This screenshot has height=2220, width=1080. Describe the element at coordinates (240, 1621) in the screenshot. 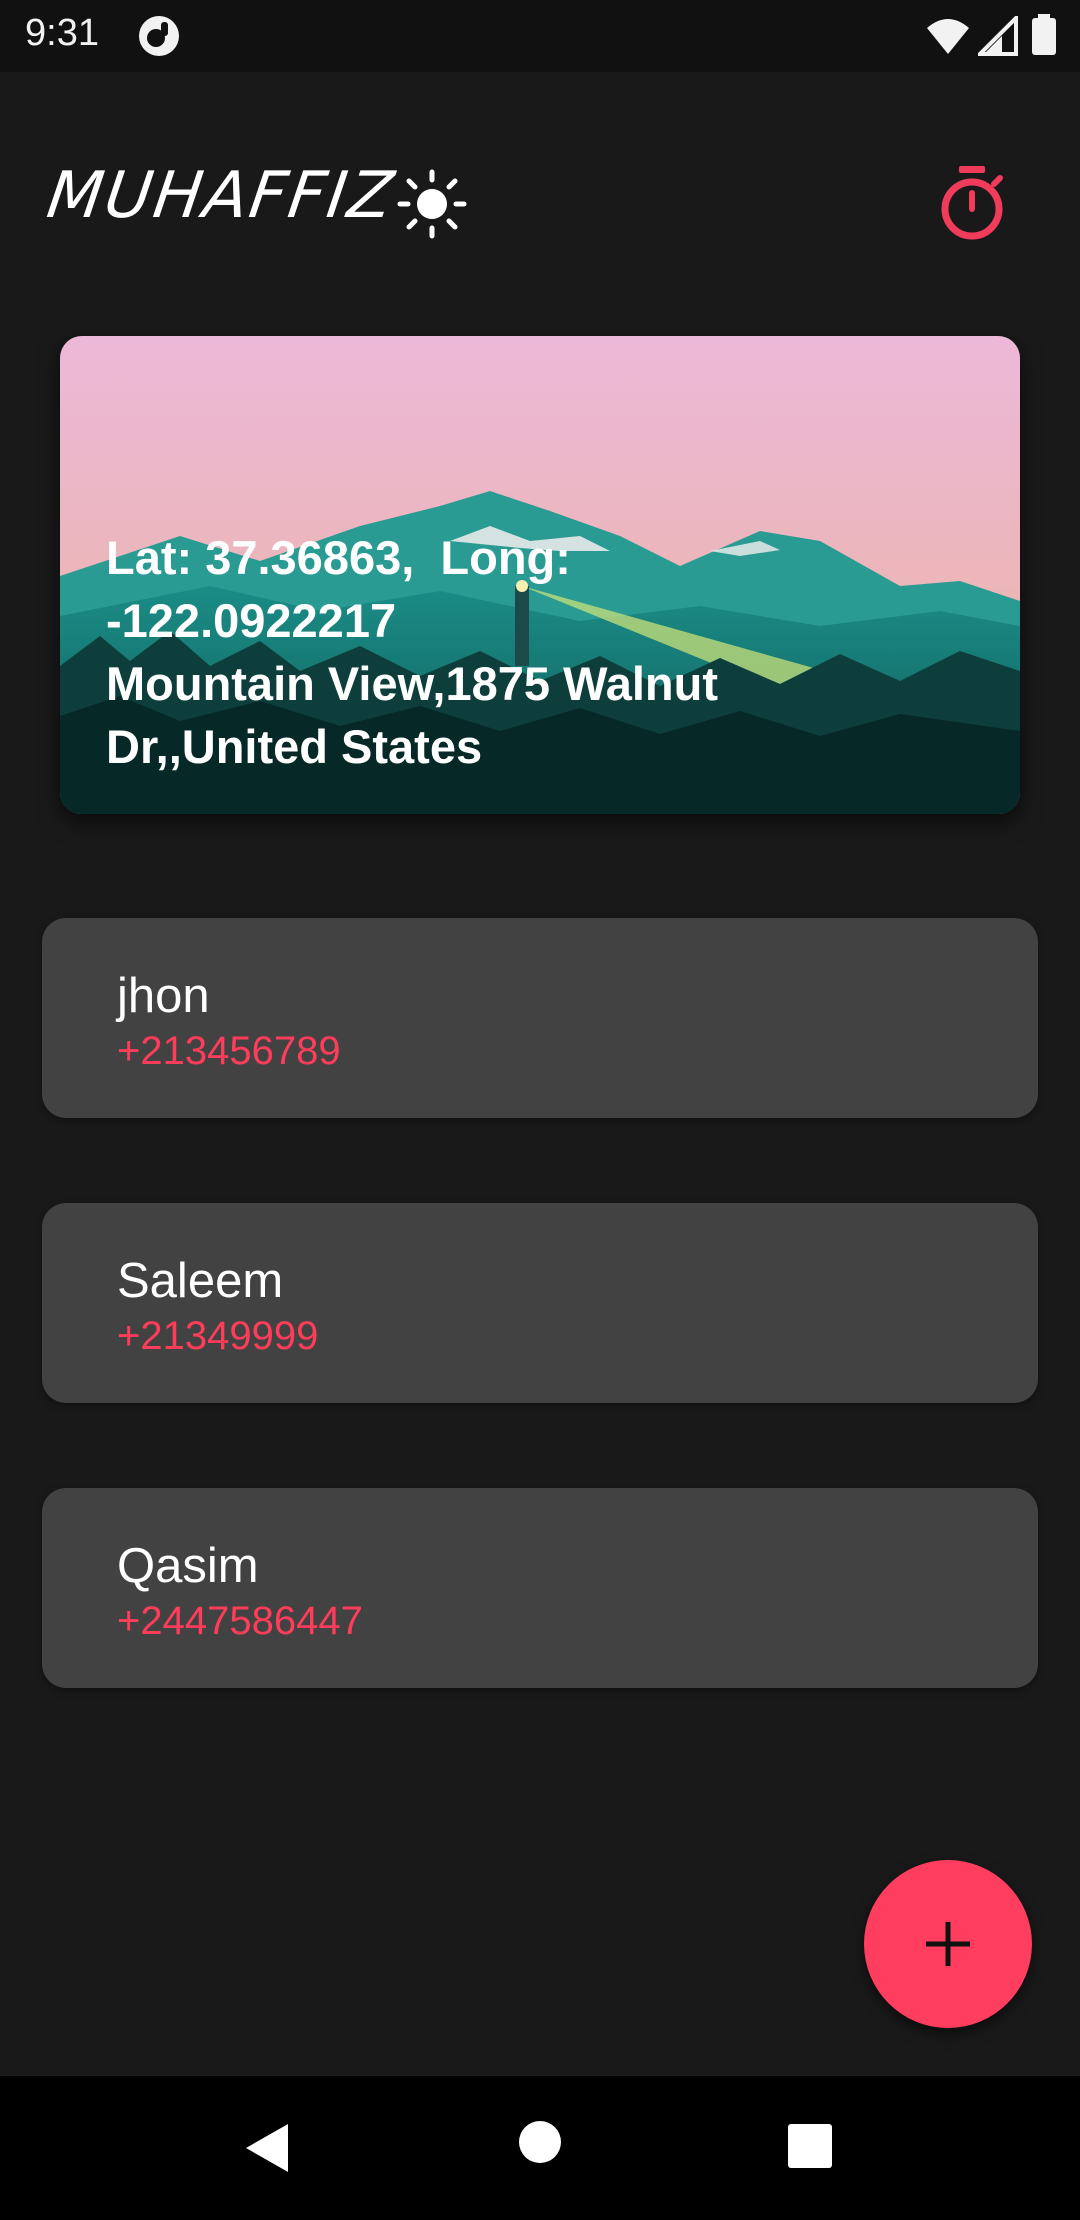

I see `contact-phone: +2447586447` at that location.